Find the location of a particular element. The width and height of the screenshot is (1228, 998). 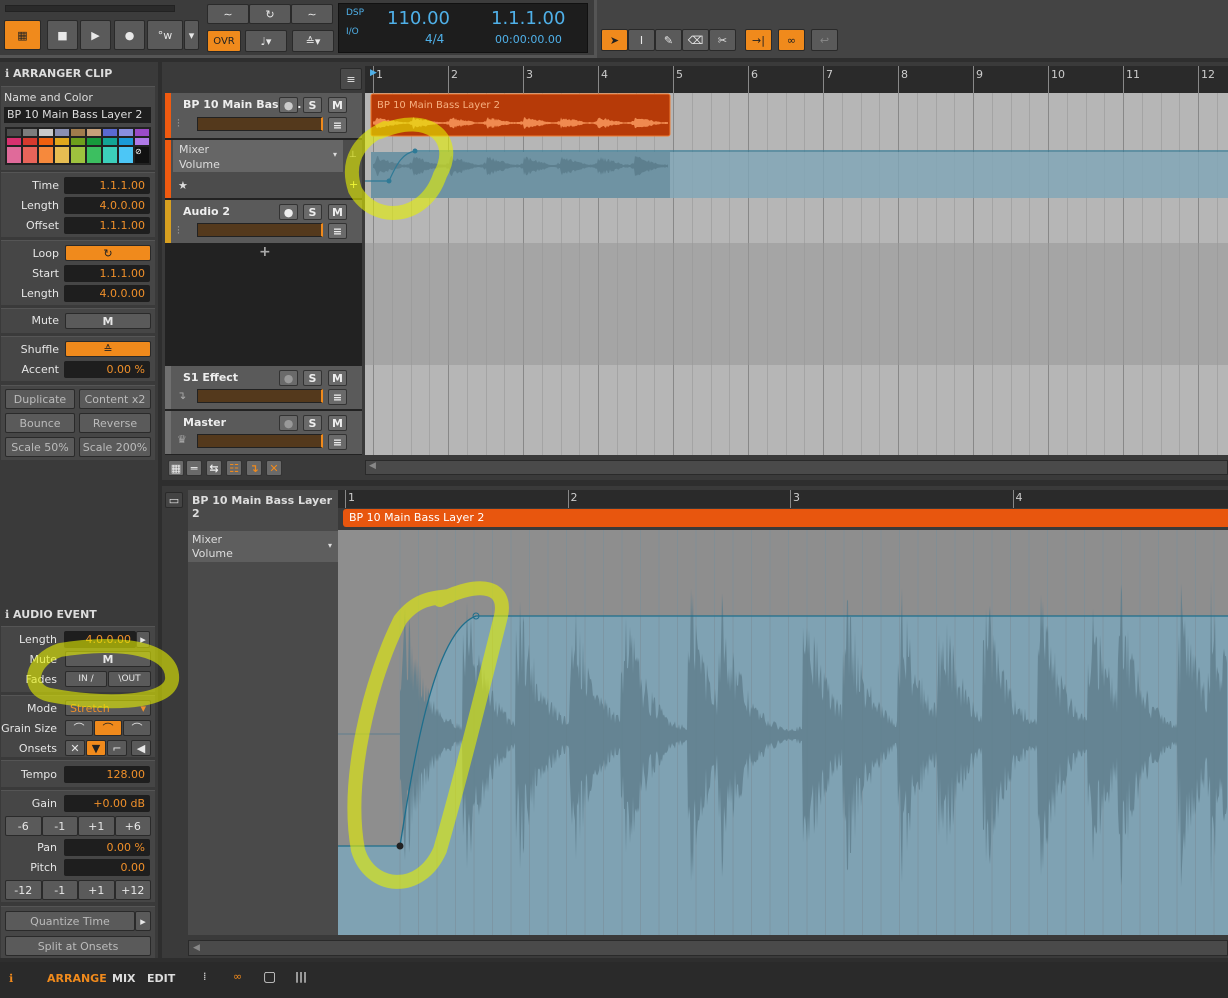

inspector-toggle-icon: ℹ is located at coordinates (11, 978).